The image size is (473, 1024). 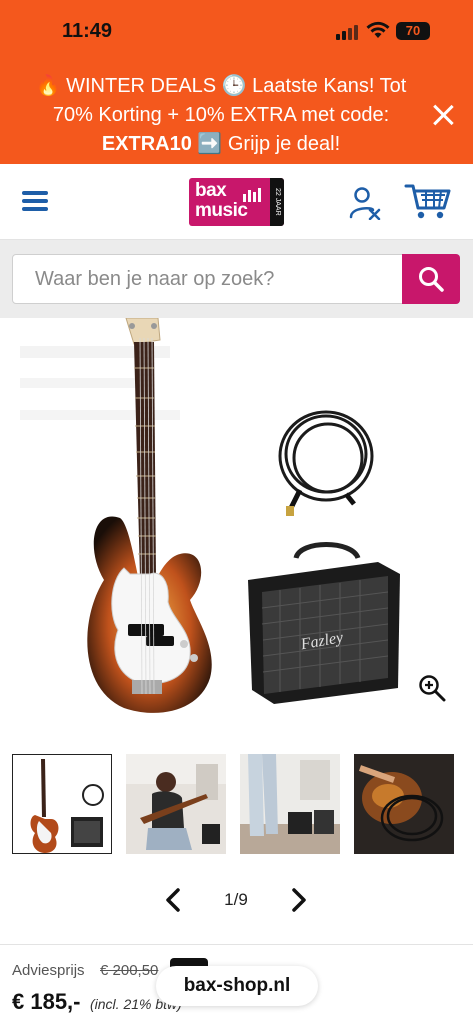 I want to click on logo-anniversary: 22 JAAR, so click(x=277, y=202).